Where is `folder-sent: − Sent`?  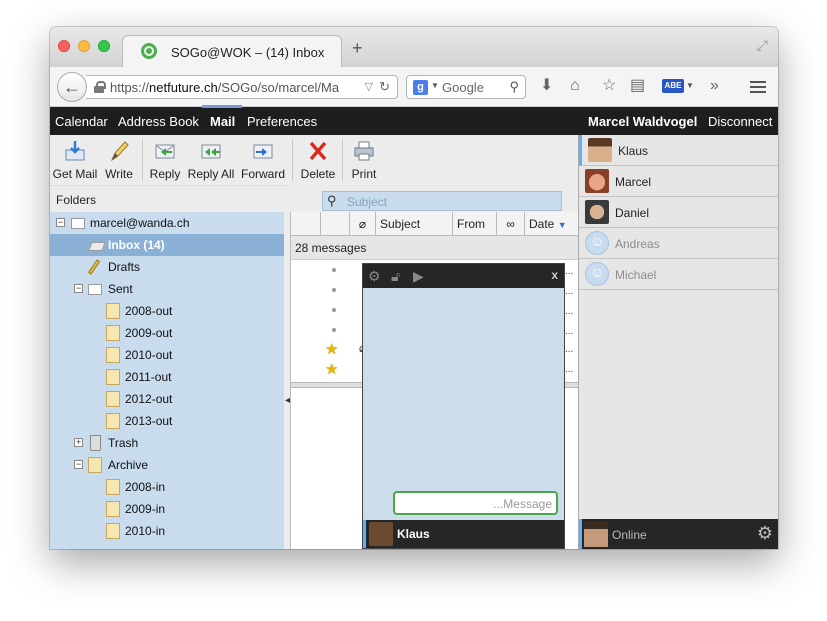 folder-sent: − Sent is located at coordinates (167, 289).